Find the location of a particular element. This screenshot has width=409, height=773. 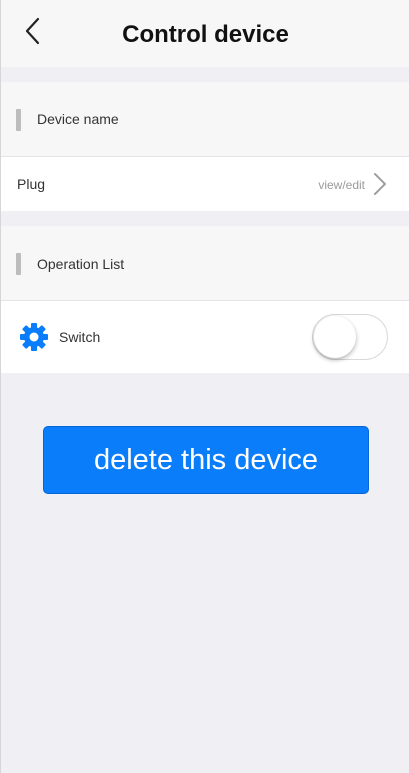

chevron-right-icon is located at coordinates (380, 184).